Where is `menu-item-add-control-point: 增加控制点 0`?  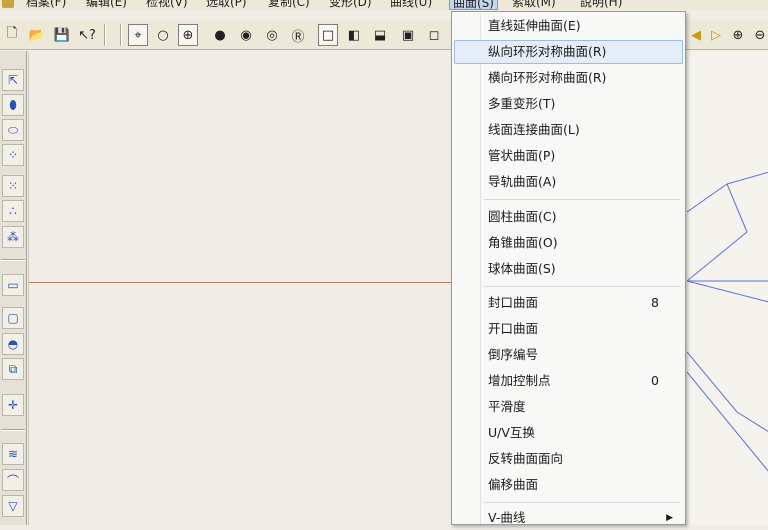
menu-item-add-control-point: 增加控制点 0 is located at coordinates (568, 381).